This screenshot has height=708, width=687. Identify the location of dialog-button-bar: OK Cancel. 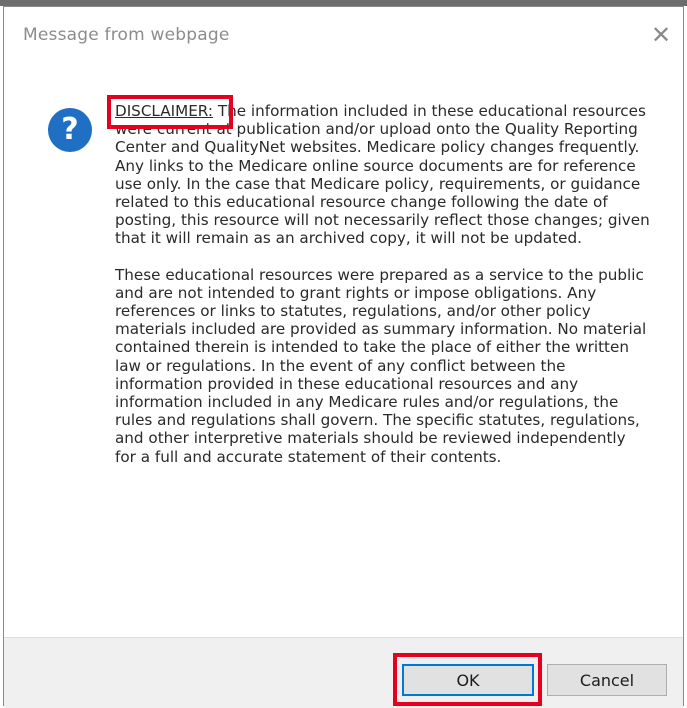
(343, 672).